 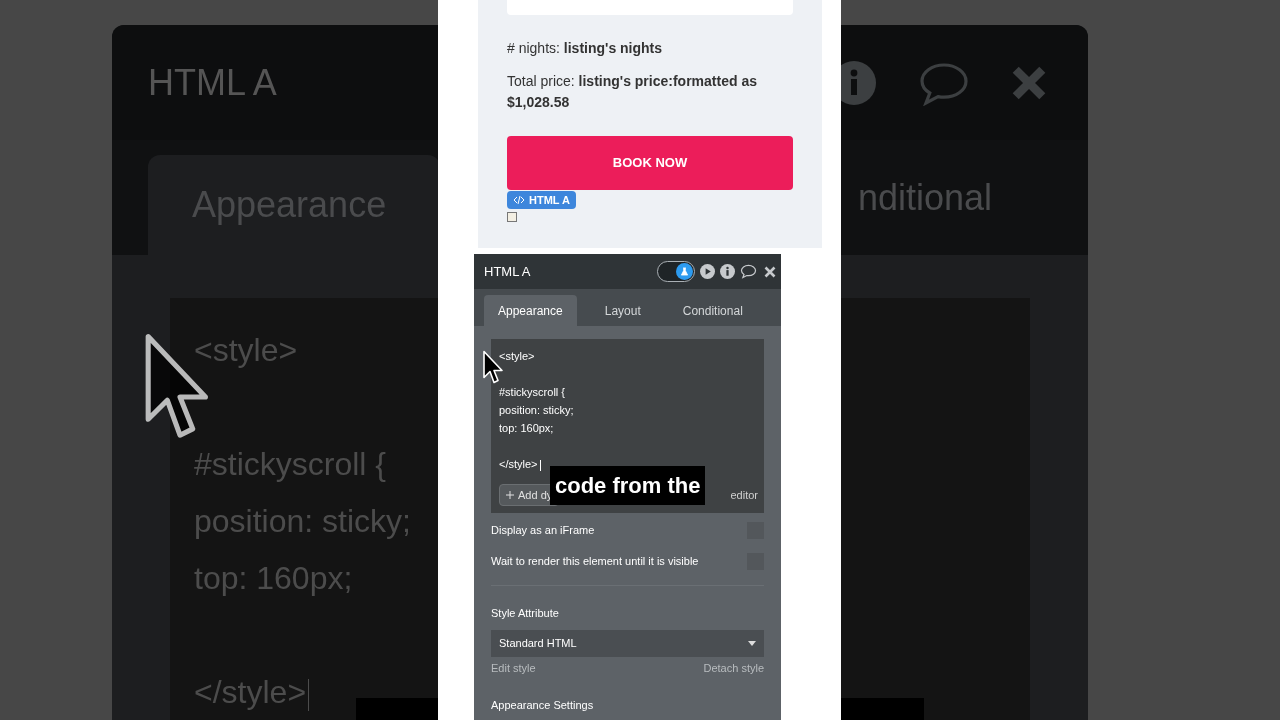 I want to click on editor-link: editor, so click(x=744, y=495).